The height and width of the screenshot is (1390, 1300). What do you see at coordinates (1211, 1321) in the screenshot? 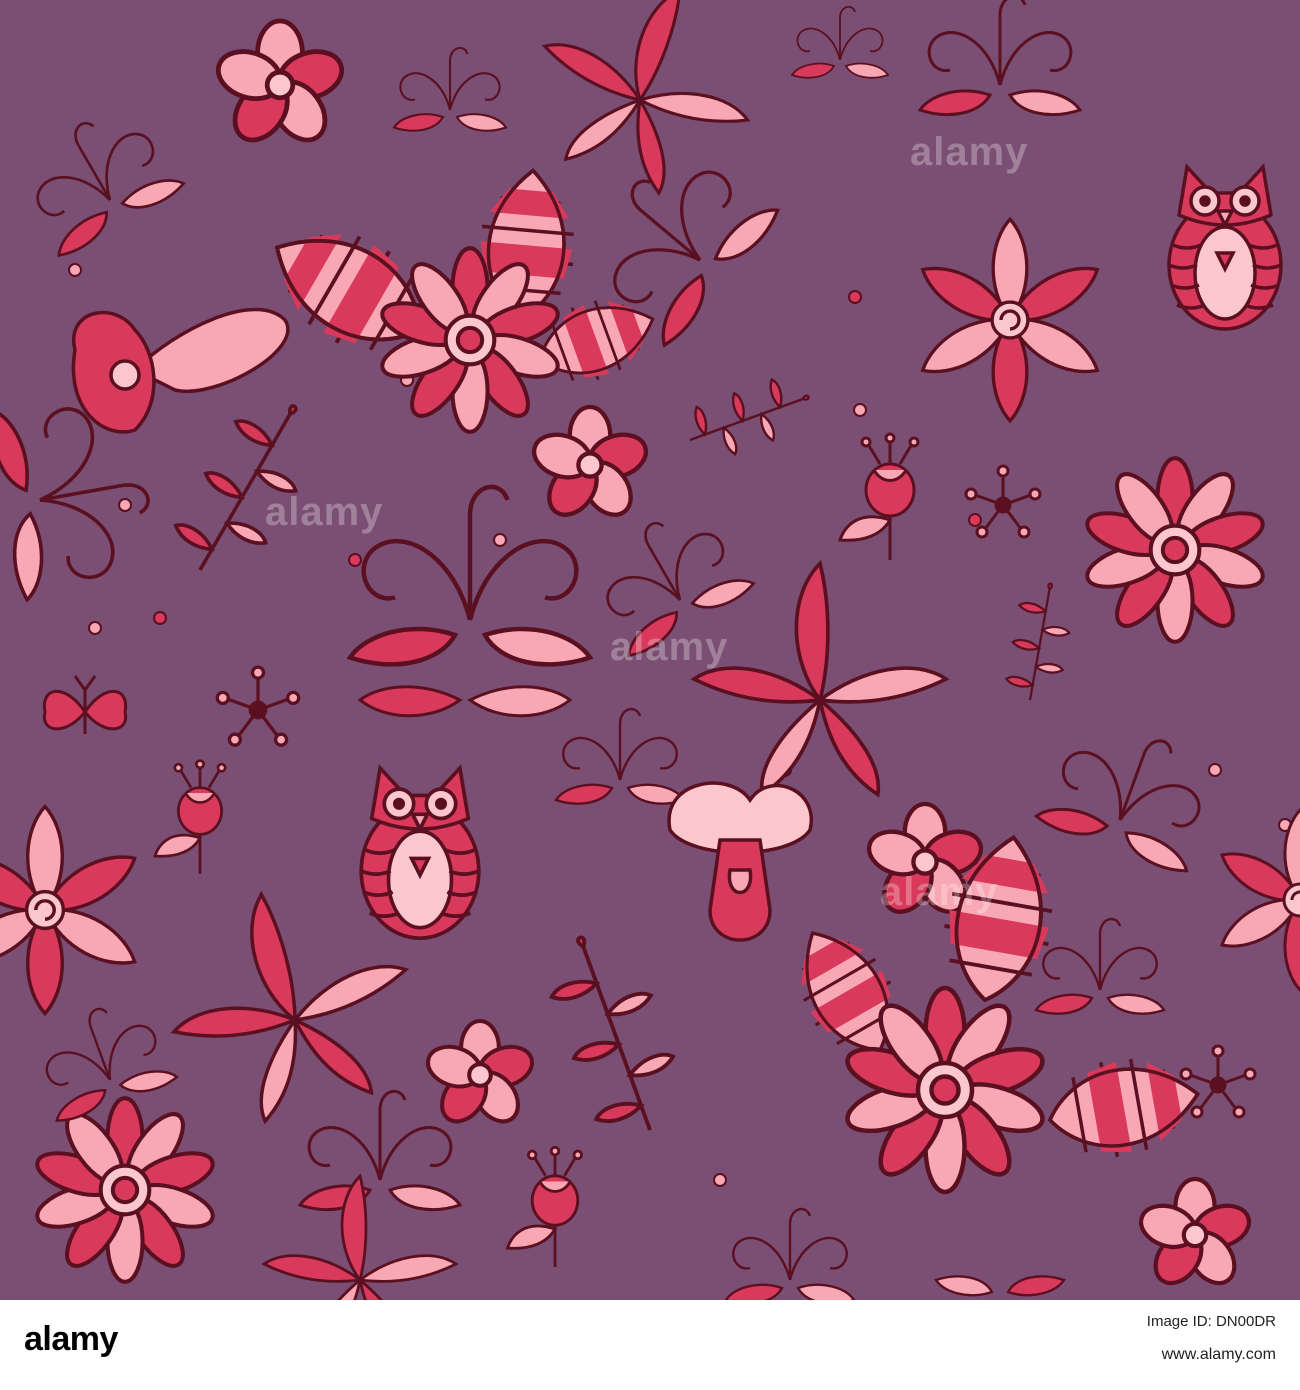
I see `image-id: Image ID: DN00DR` at bounding box center [1211, 1321].